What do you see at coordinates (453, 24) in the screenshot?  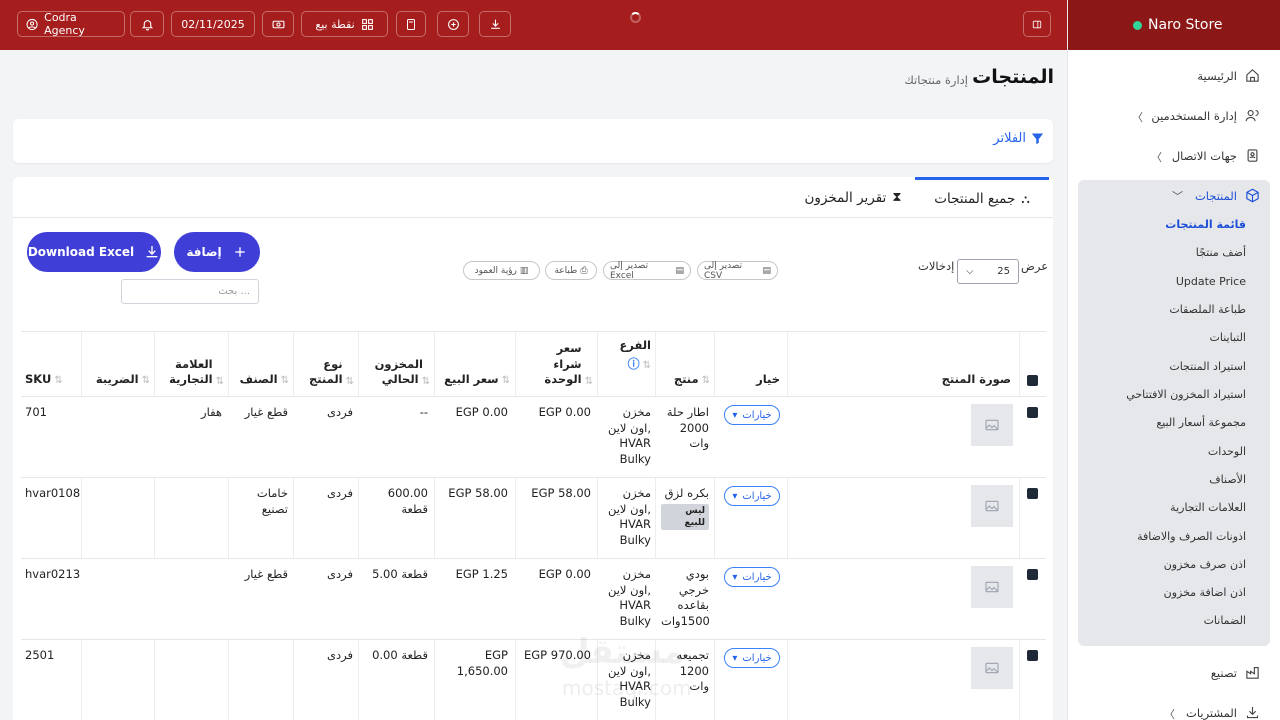 I see `add-circle-button` at bounding box center [453, 24].